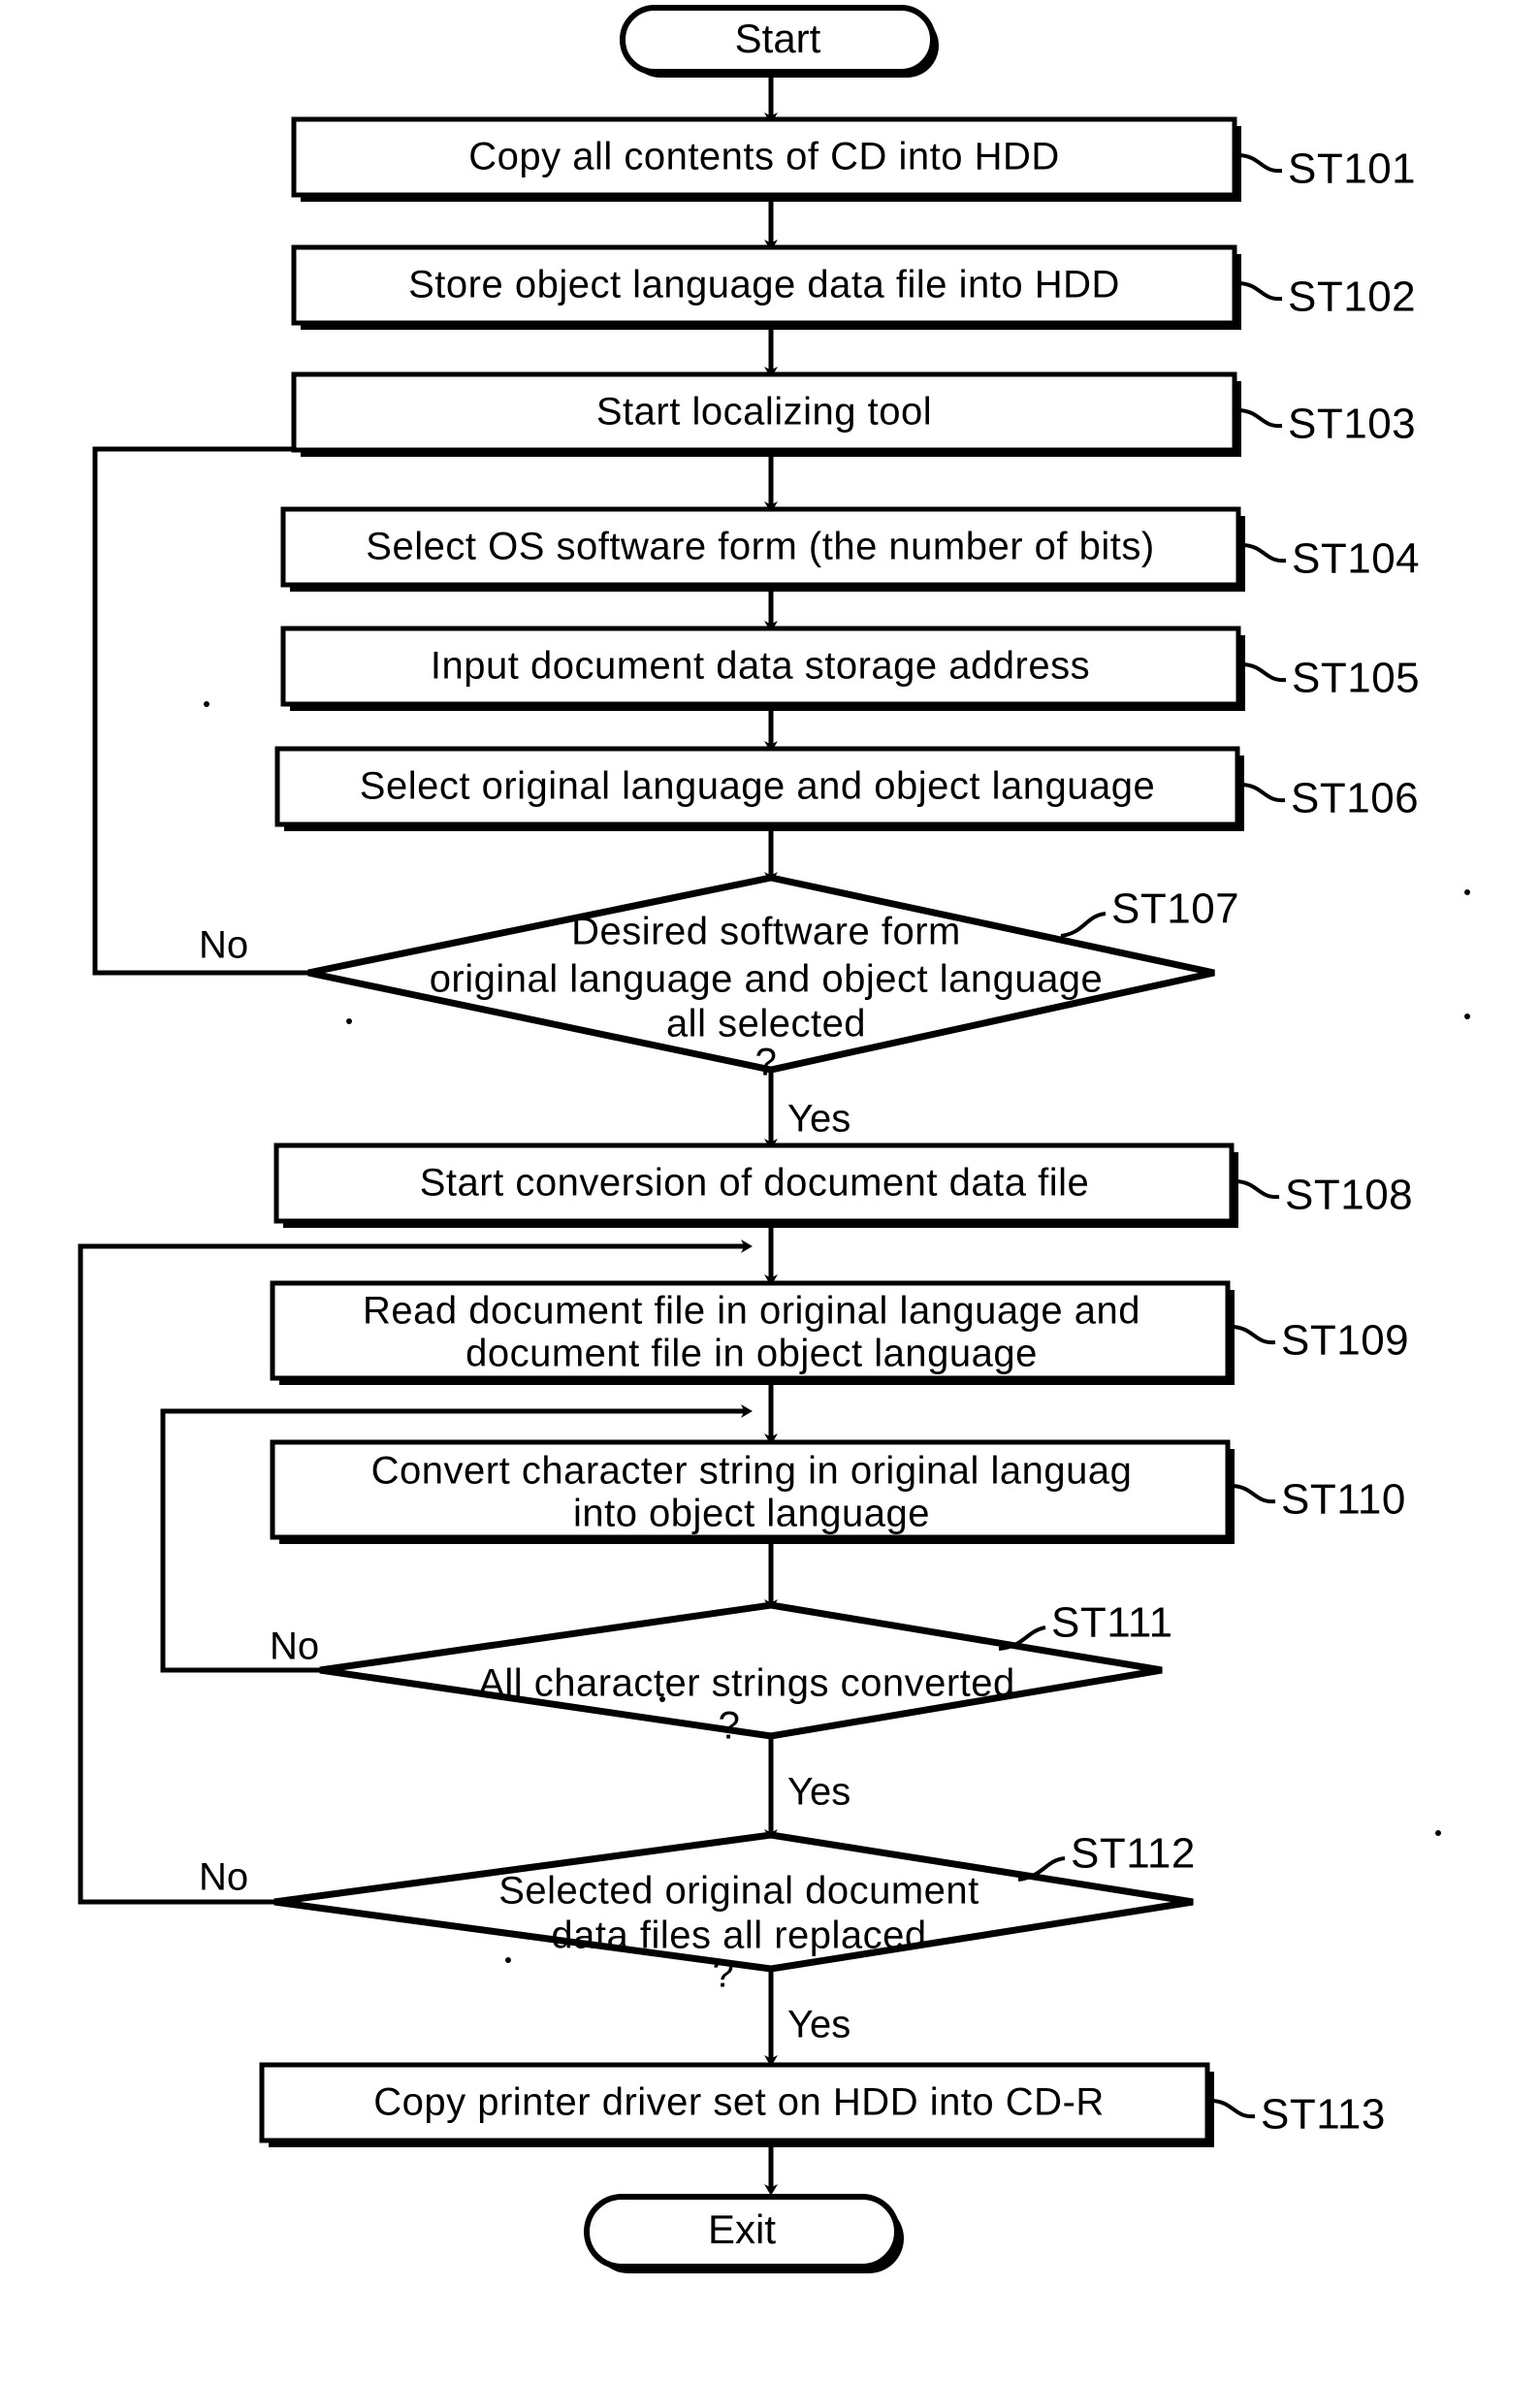  I want to click on leader-st107, so click(1083, 925).